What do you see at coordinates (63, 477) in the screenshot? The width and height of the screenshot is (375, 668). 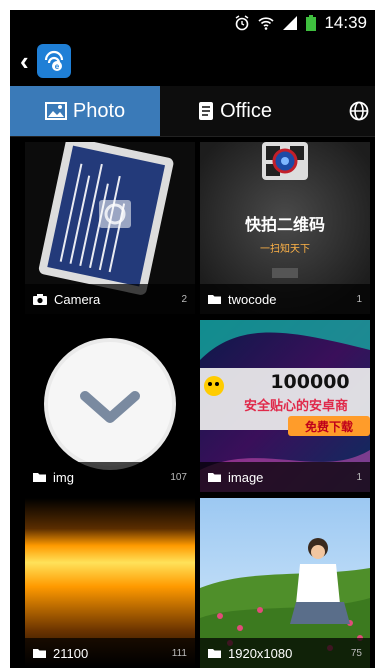 I see `album-name: img` at bounding box center [63, 477].